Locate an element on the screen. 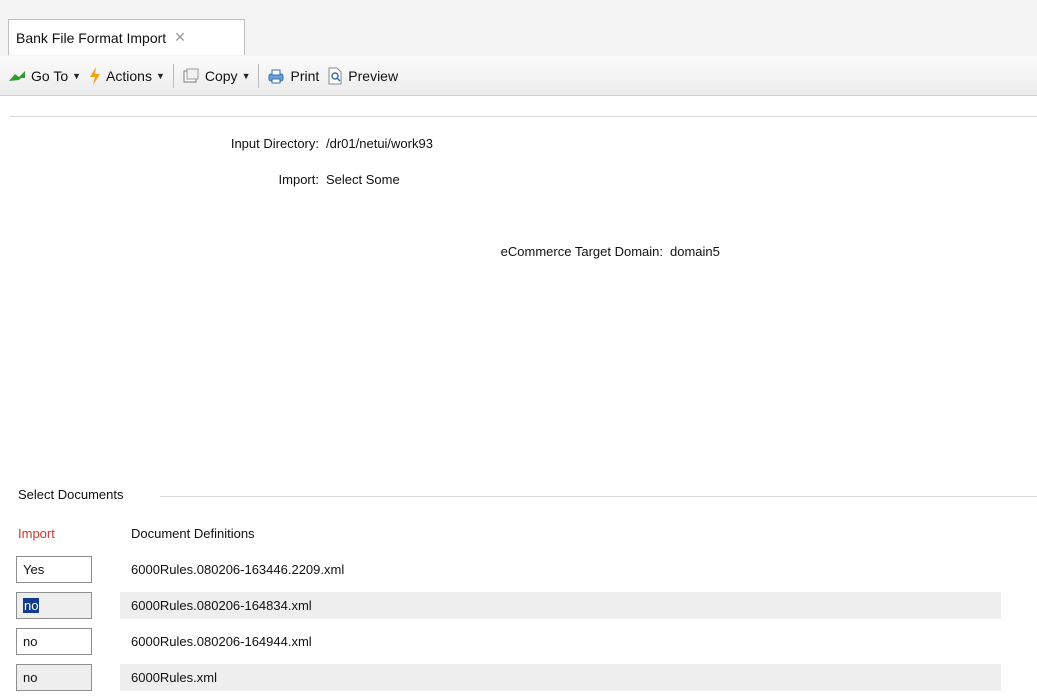 This screenshot has height=696, width=1037. tab-bank-file-format-import: Bank File Format Import ✕ is located at coordinates (126, 37).